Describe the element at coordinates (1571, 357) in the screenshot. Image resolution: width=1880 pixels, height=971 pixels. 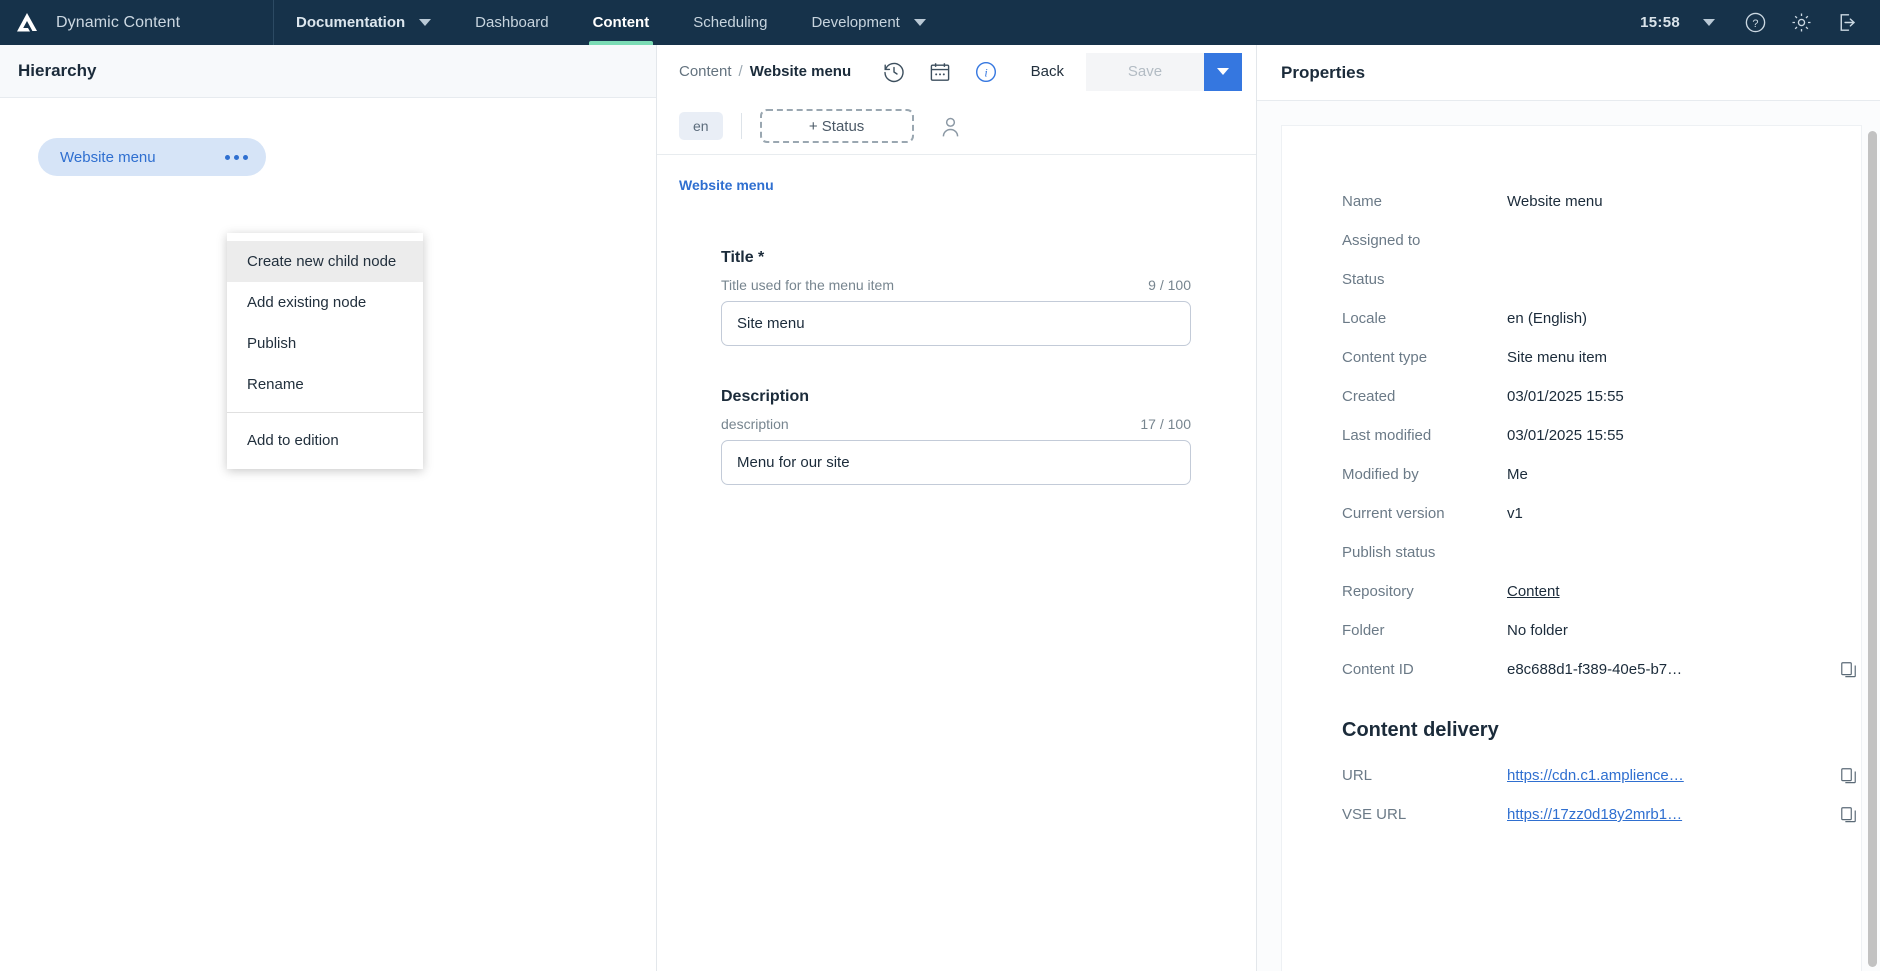
I see `property-row-content-type: Content type Site menu item` at that location.